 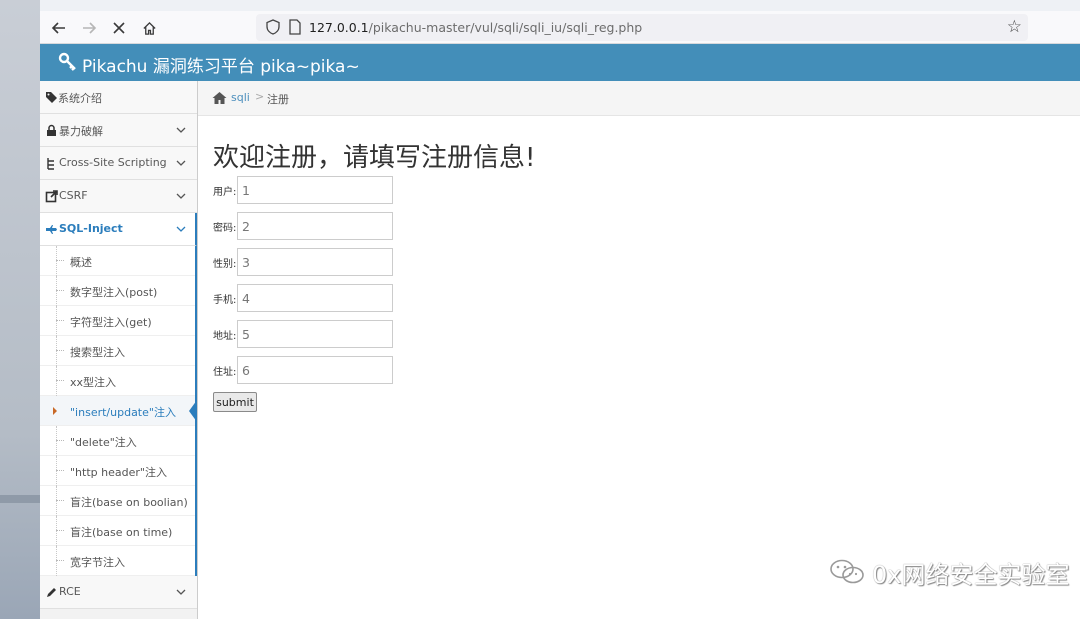 I want to click on stop-loading-icon, so click(x=119, y=28).